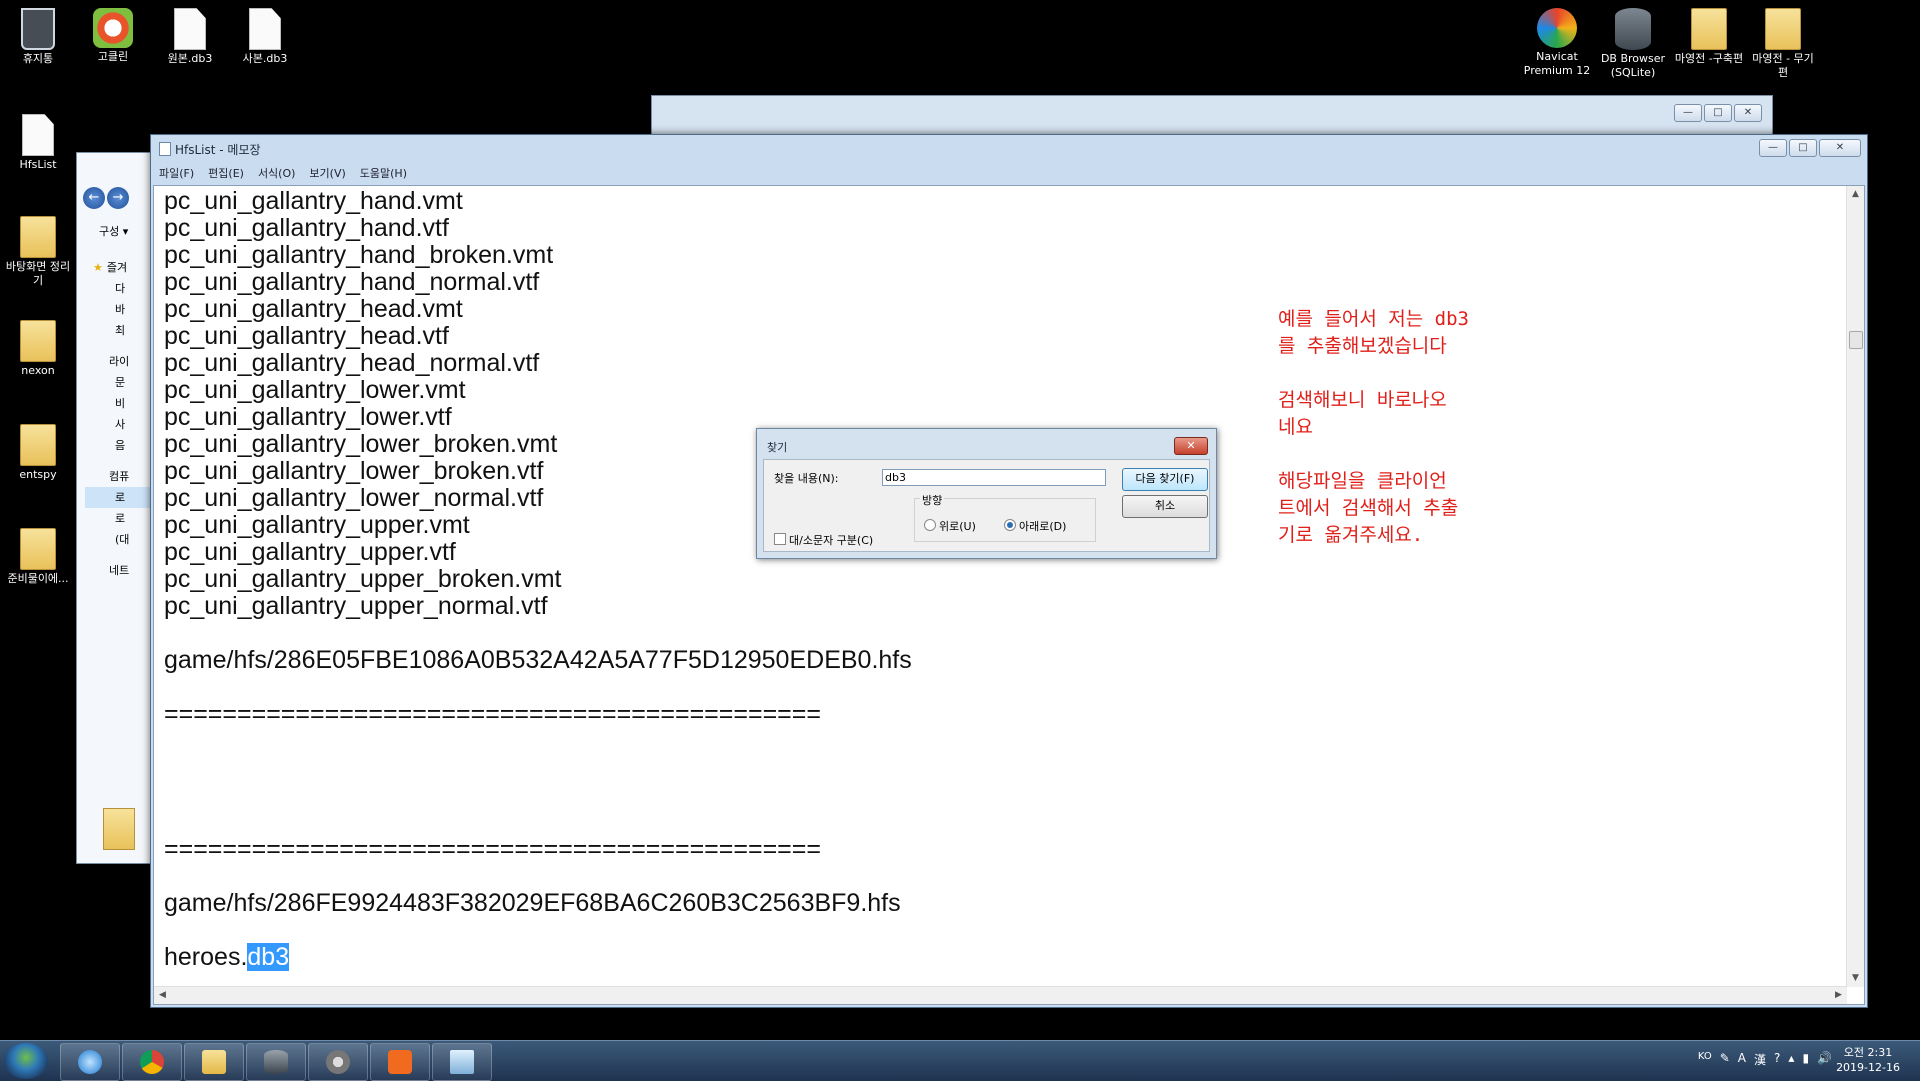 This screenshot has height=1081, width=1920. I want to click on nav-item: 라이, so click(120, 361).